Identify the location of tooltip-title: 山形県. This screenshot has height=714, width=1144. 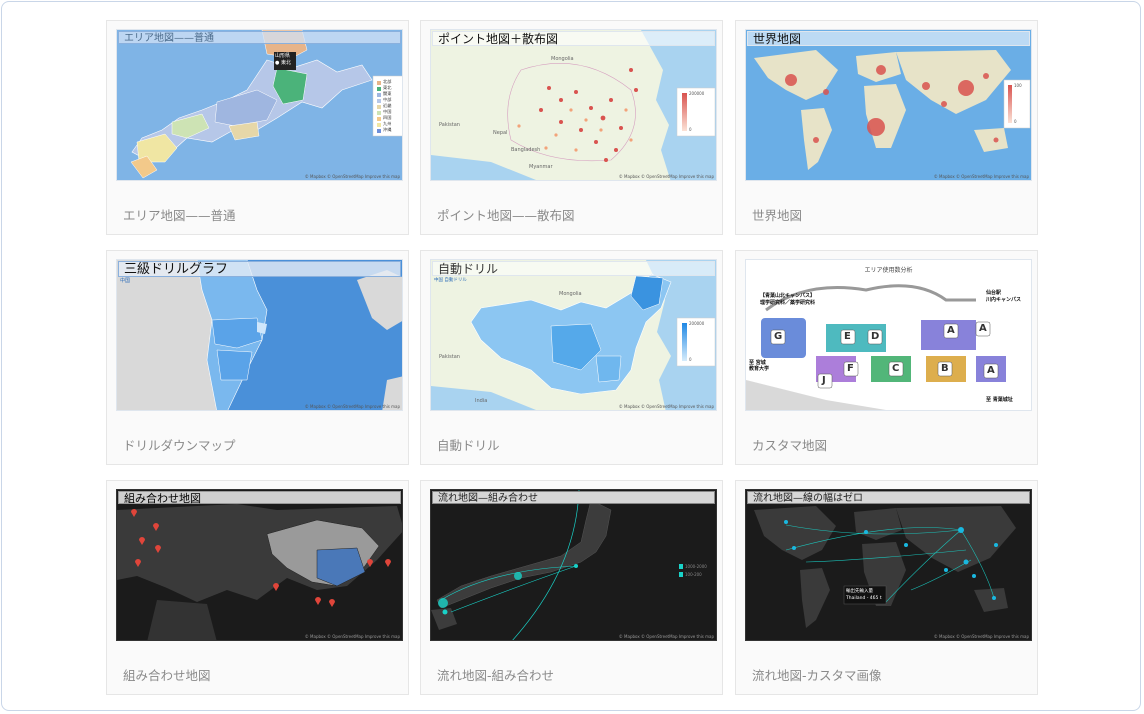
(283, 56).